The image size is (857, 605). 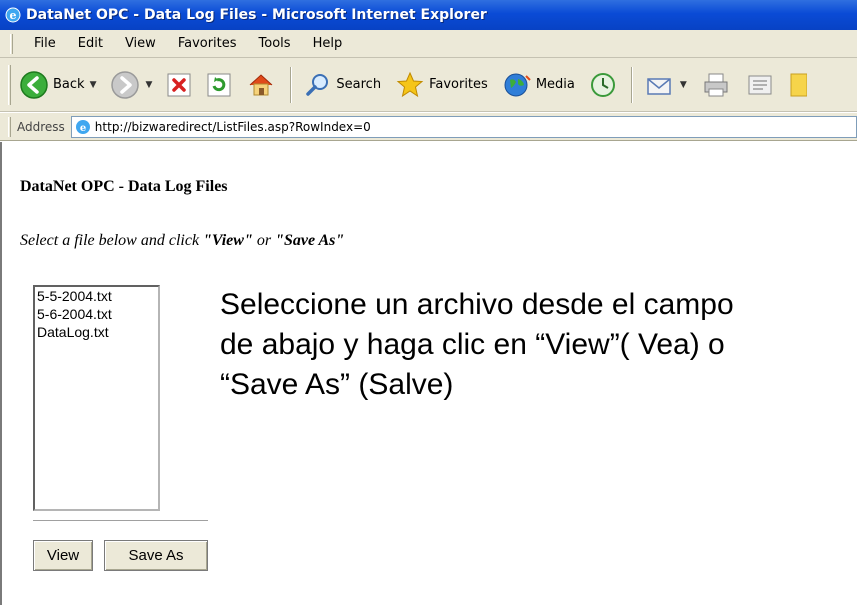 What do you see at coordinates (34, 84) in the screenshot?
I see `back-arrow-icon` at bounding box center [34, 84].